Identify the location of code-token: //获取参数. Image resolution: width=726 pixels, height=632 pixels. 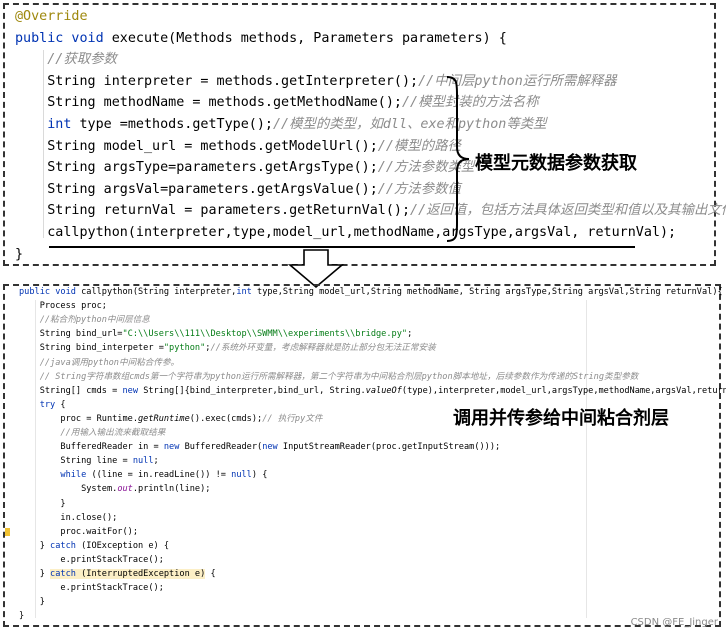
(82, 60).